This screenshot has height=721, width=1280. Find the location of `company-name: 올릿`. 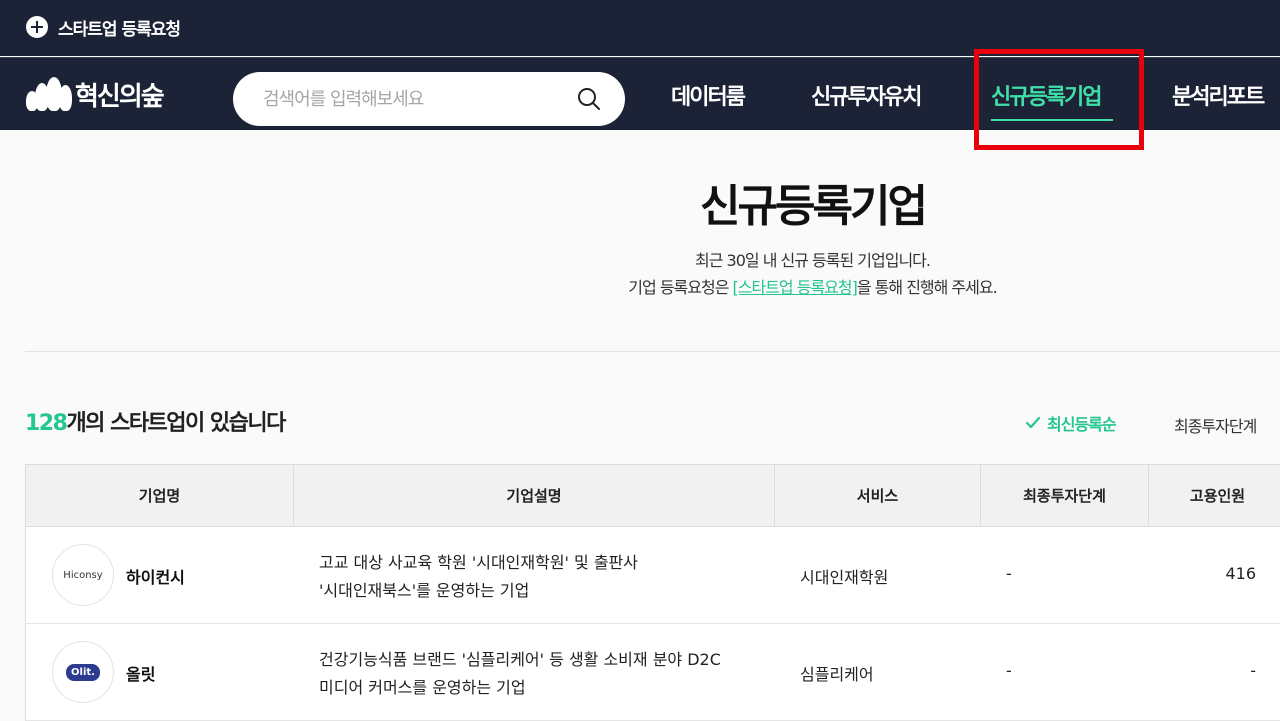

company-name: 올릿 is located at coordinates (140, 673).